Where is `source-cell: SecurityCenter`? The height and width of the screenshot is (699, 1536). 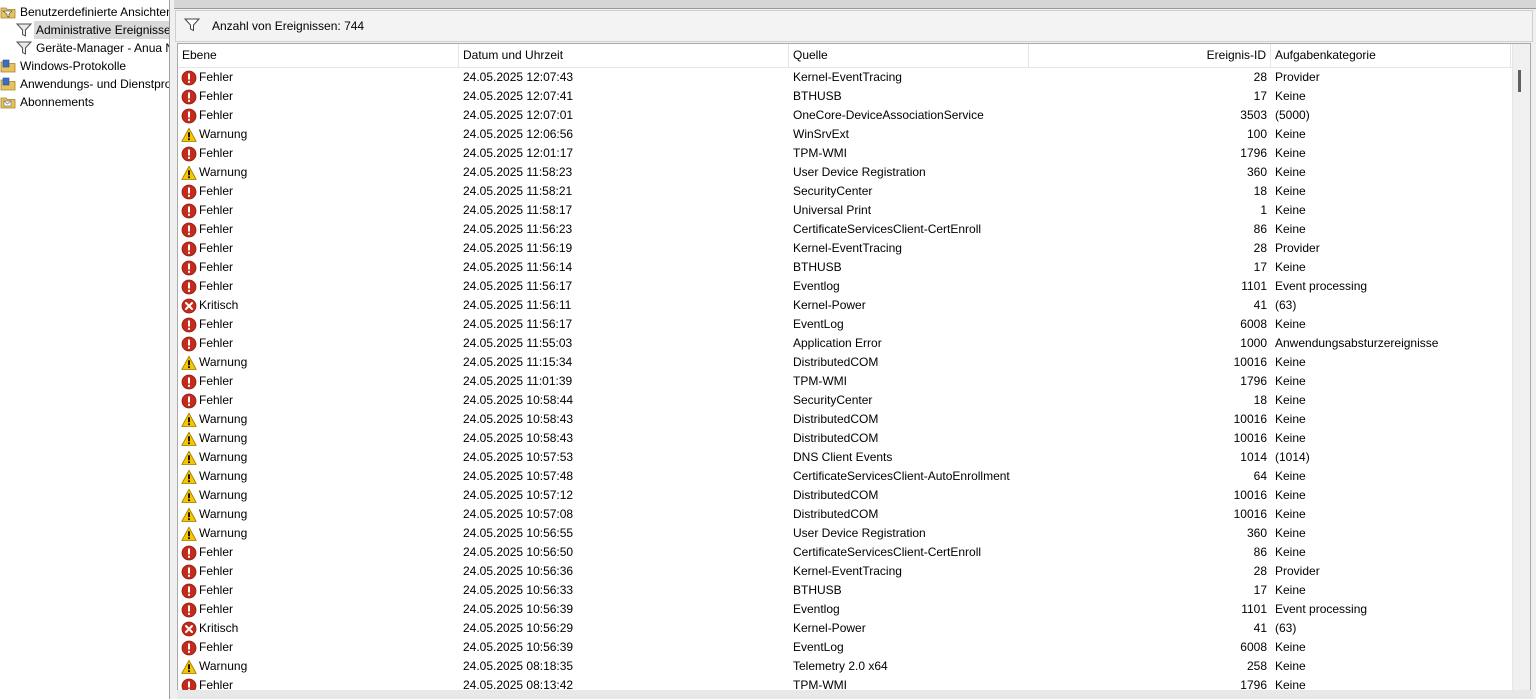 source-cell: SecurityCenter is located at coordinates (833, 400).